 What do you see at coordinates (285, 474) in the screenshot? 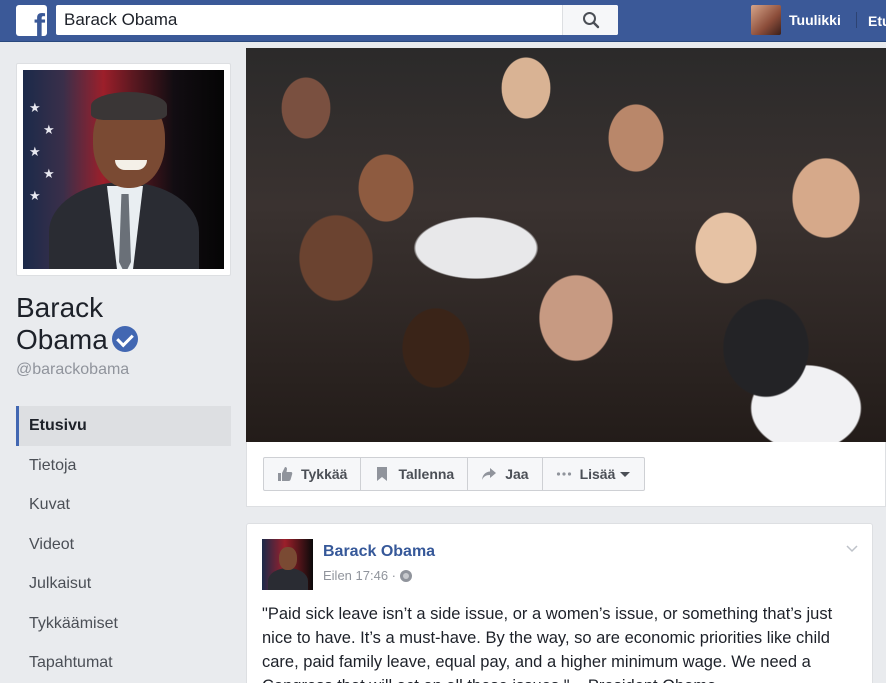
I see `thumbs-up-icon` at bounding box center [285, 474].